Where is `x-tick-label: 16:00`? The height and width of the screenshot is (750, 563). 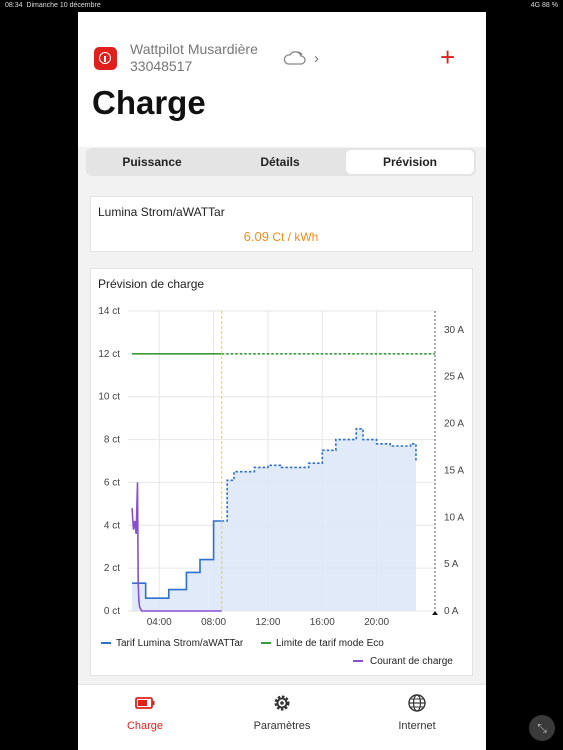 x-tick-label: 16:00 is located at coordinates (322, 622).